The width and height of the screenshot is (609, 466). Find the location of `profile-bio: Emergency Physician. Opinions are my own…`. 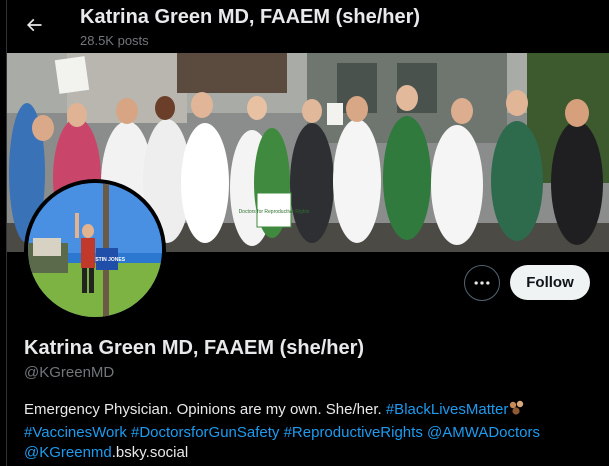

profile-bio: Emergency Physician. Opinions are my own… is located at coordinates (309, 431).